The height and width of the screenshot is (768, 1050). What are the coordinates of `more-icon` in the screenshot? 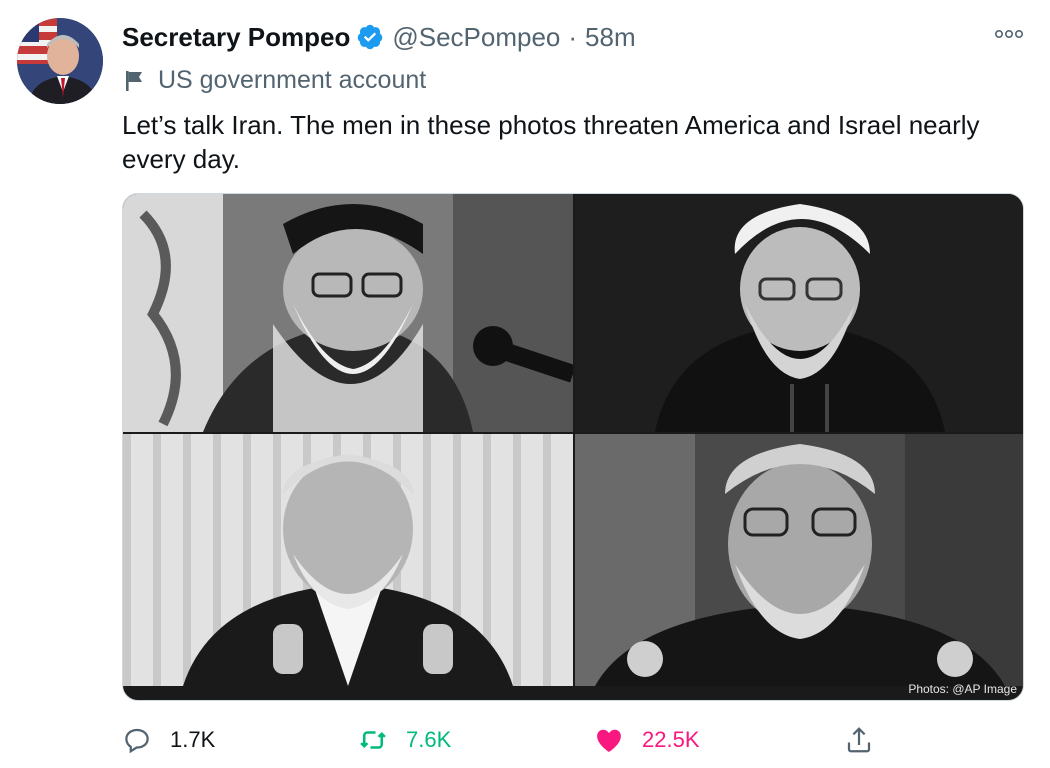 It's located at (1009, 34).